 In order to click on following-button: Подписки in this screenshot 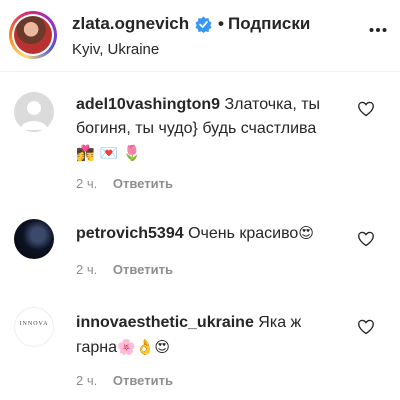, I will do `click(269, 24)`.